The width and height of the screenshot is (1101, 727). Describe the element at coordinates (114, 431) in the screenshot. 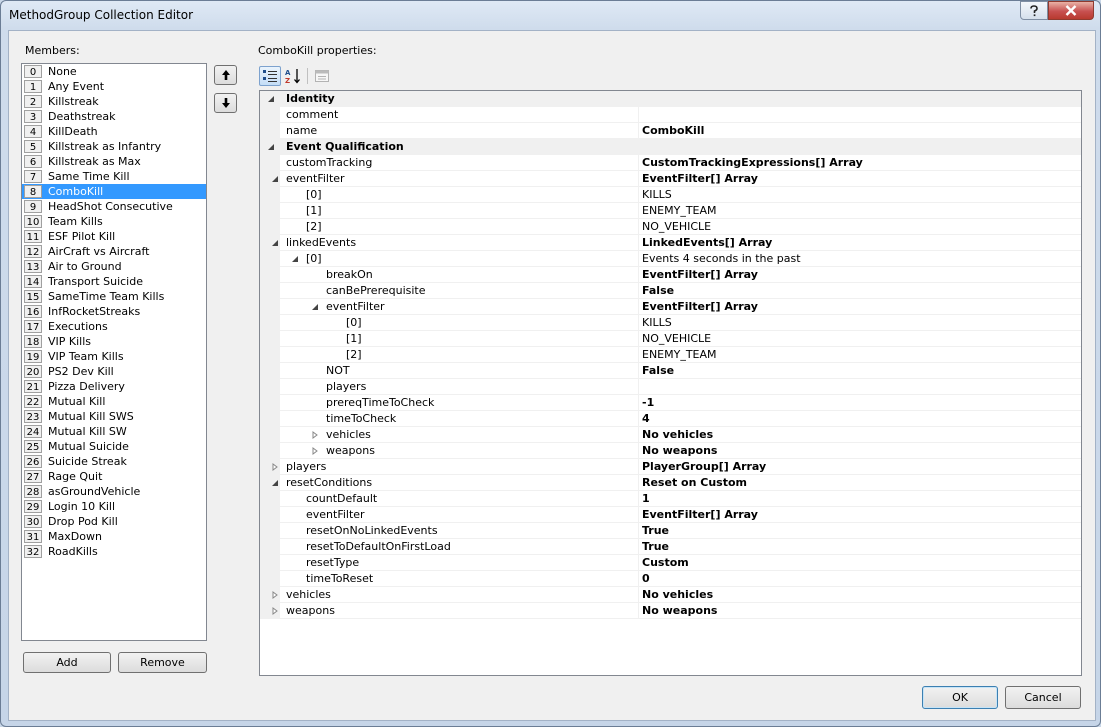

I see `member-item: 24 Mutual Kill SW` at that location.